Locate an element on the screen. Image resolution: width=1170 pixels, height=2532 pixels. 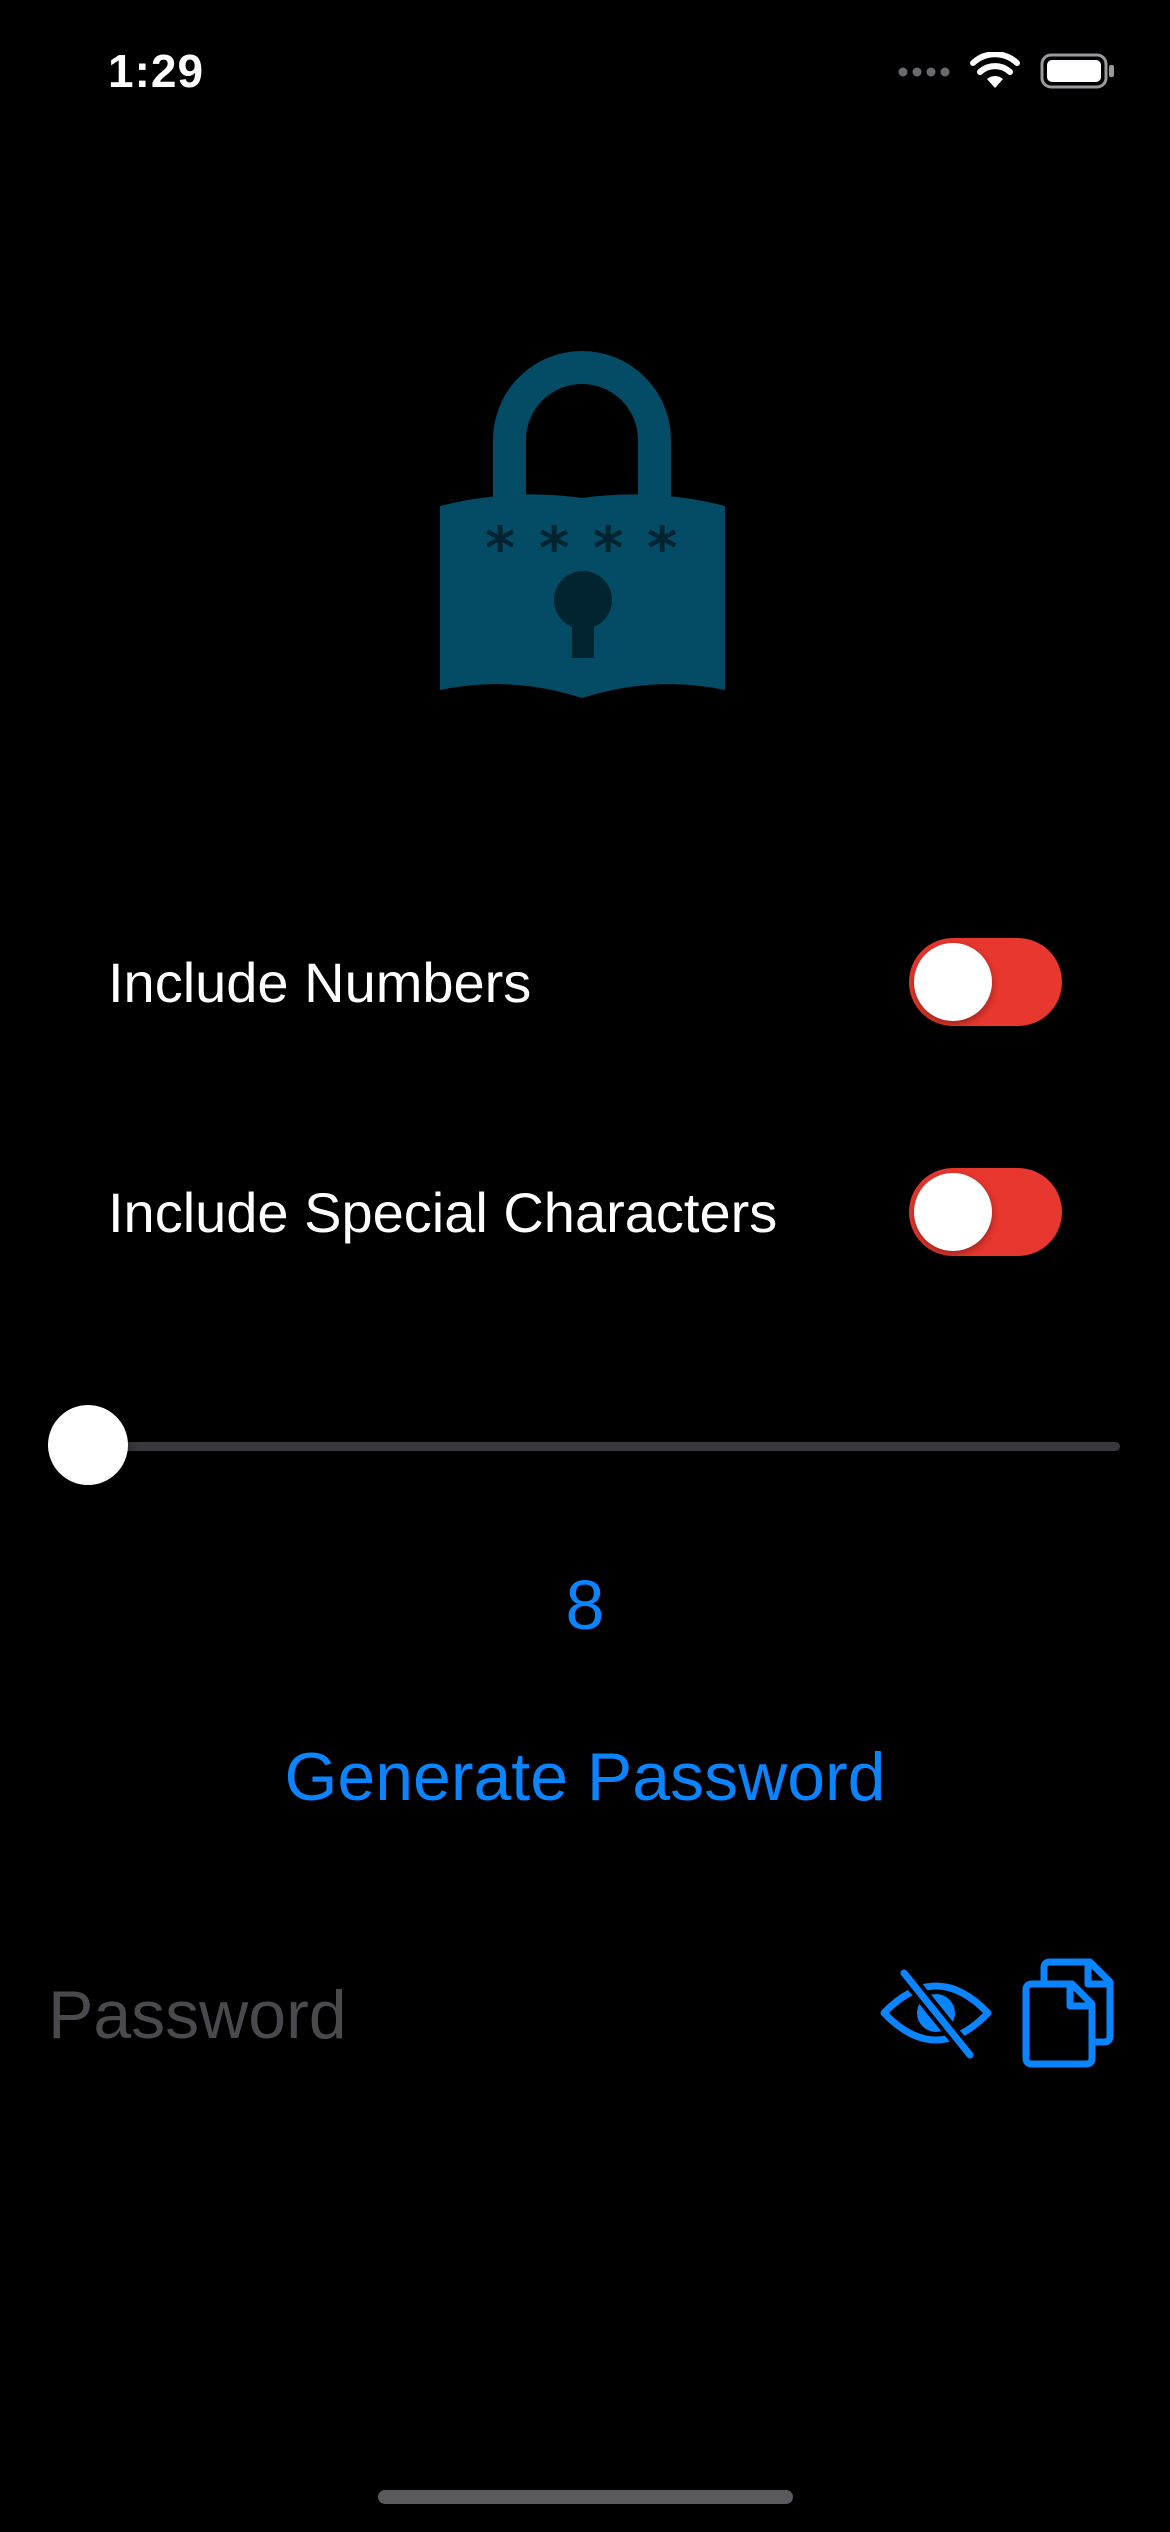
lock-illustration: * * * * is located at coordinates (582, 523).